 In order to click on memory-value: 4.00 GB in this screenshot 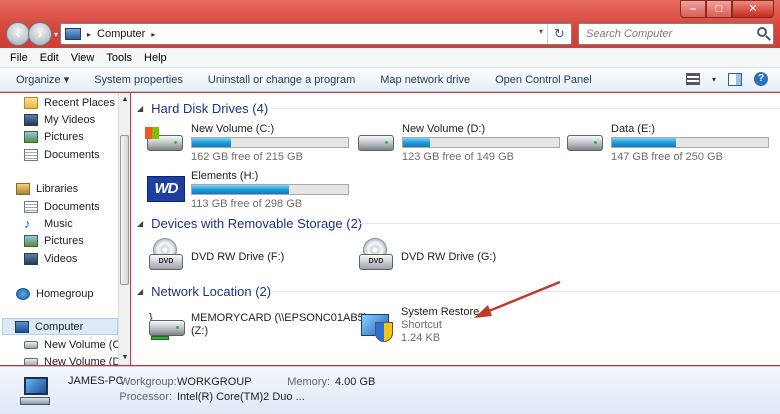, I will do `click(355, 382)`.